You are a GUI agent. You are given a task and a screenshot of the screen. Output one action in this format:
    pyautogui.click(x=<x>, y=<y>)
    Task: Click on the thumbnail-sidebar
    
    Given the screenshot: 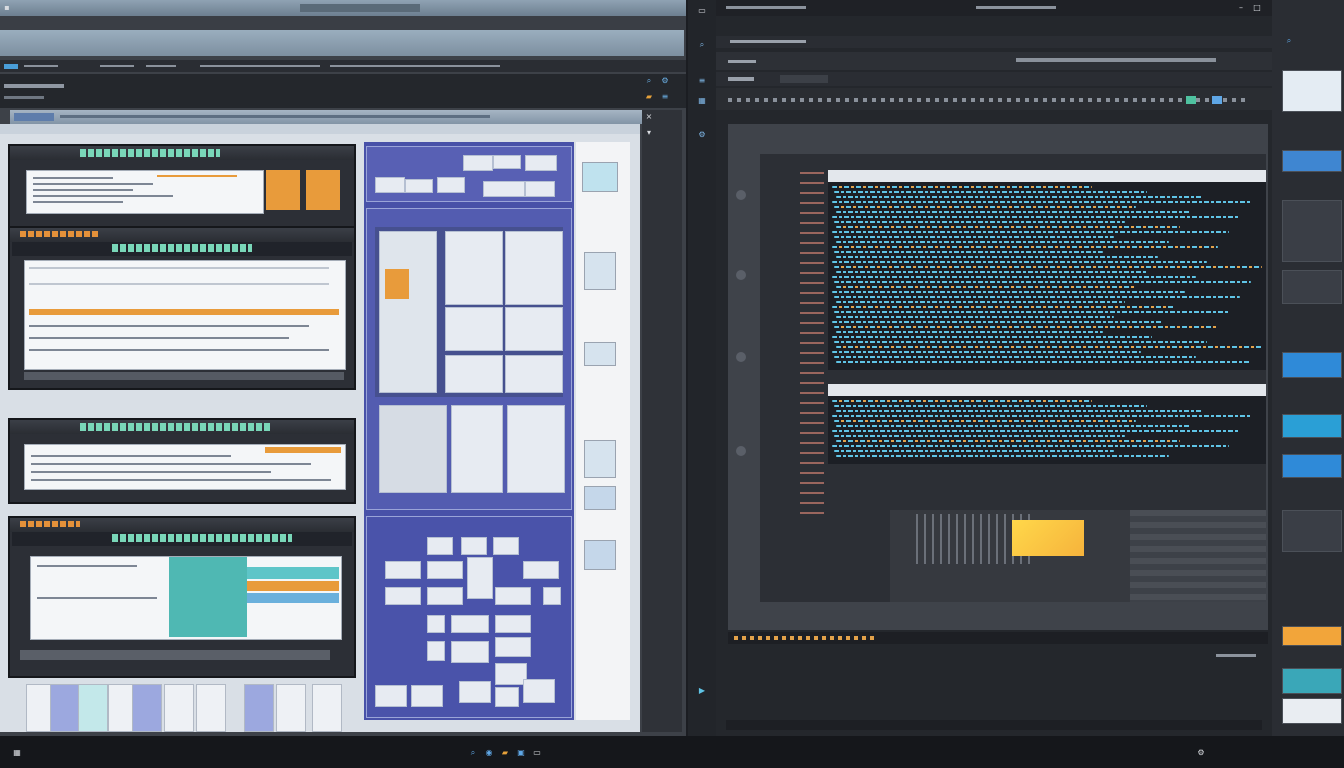 What is the action you would take?
    pyautogui.click(x=603, y=431)
    